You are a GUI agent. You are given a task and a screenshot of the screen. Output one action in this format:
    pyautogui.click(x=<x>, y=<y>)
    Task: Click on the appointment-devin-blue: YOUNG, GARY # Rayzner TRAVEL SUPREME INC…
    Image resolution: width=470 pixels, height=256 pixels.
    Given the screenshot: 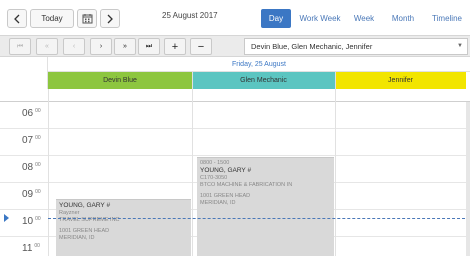 What is the action you would take?
    pyautogui.click(x=123, y=227)
    